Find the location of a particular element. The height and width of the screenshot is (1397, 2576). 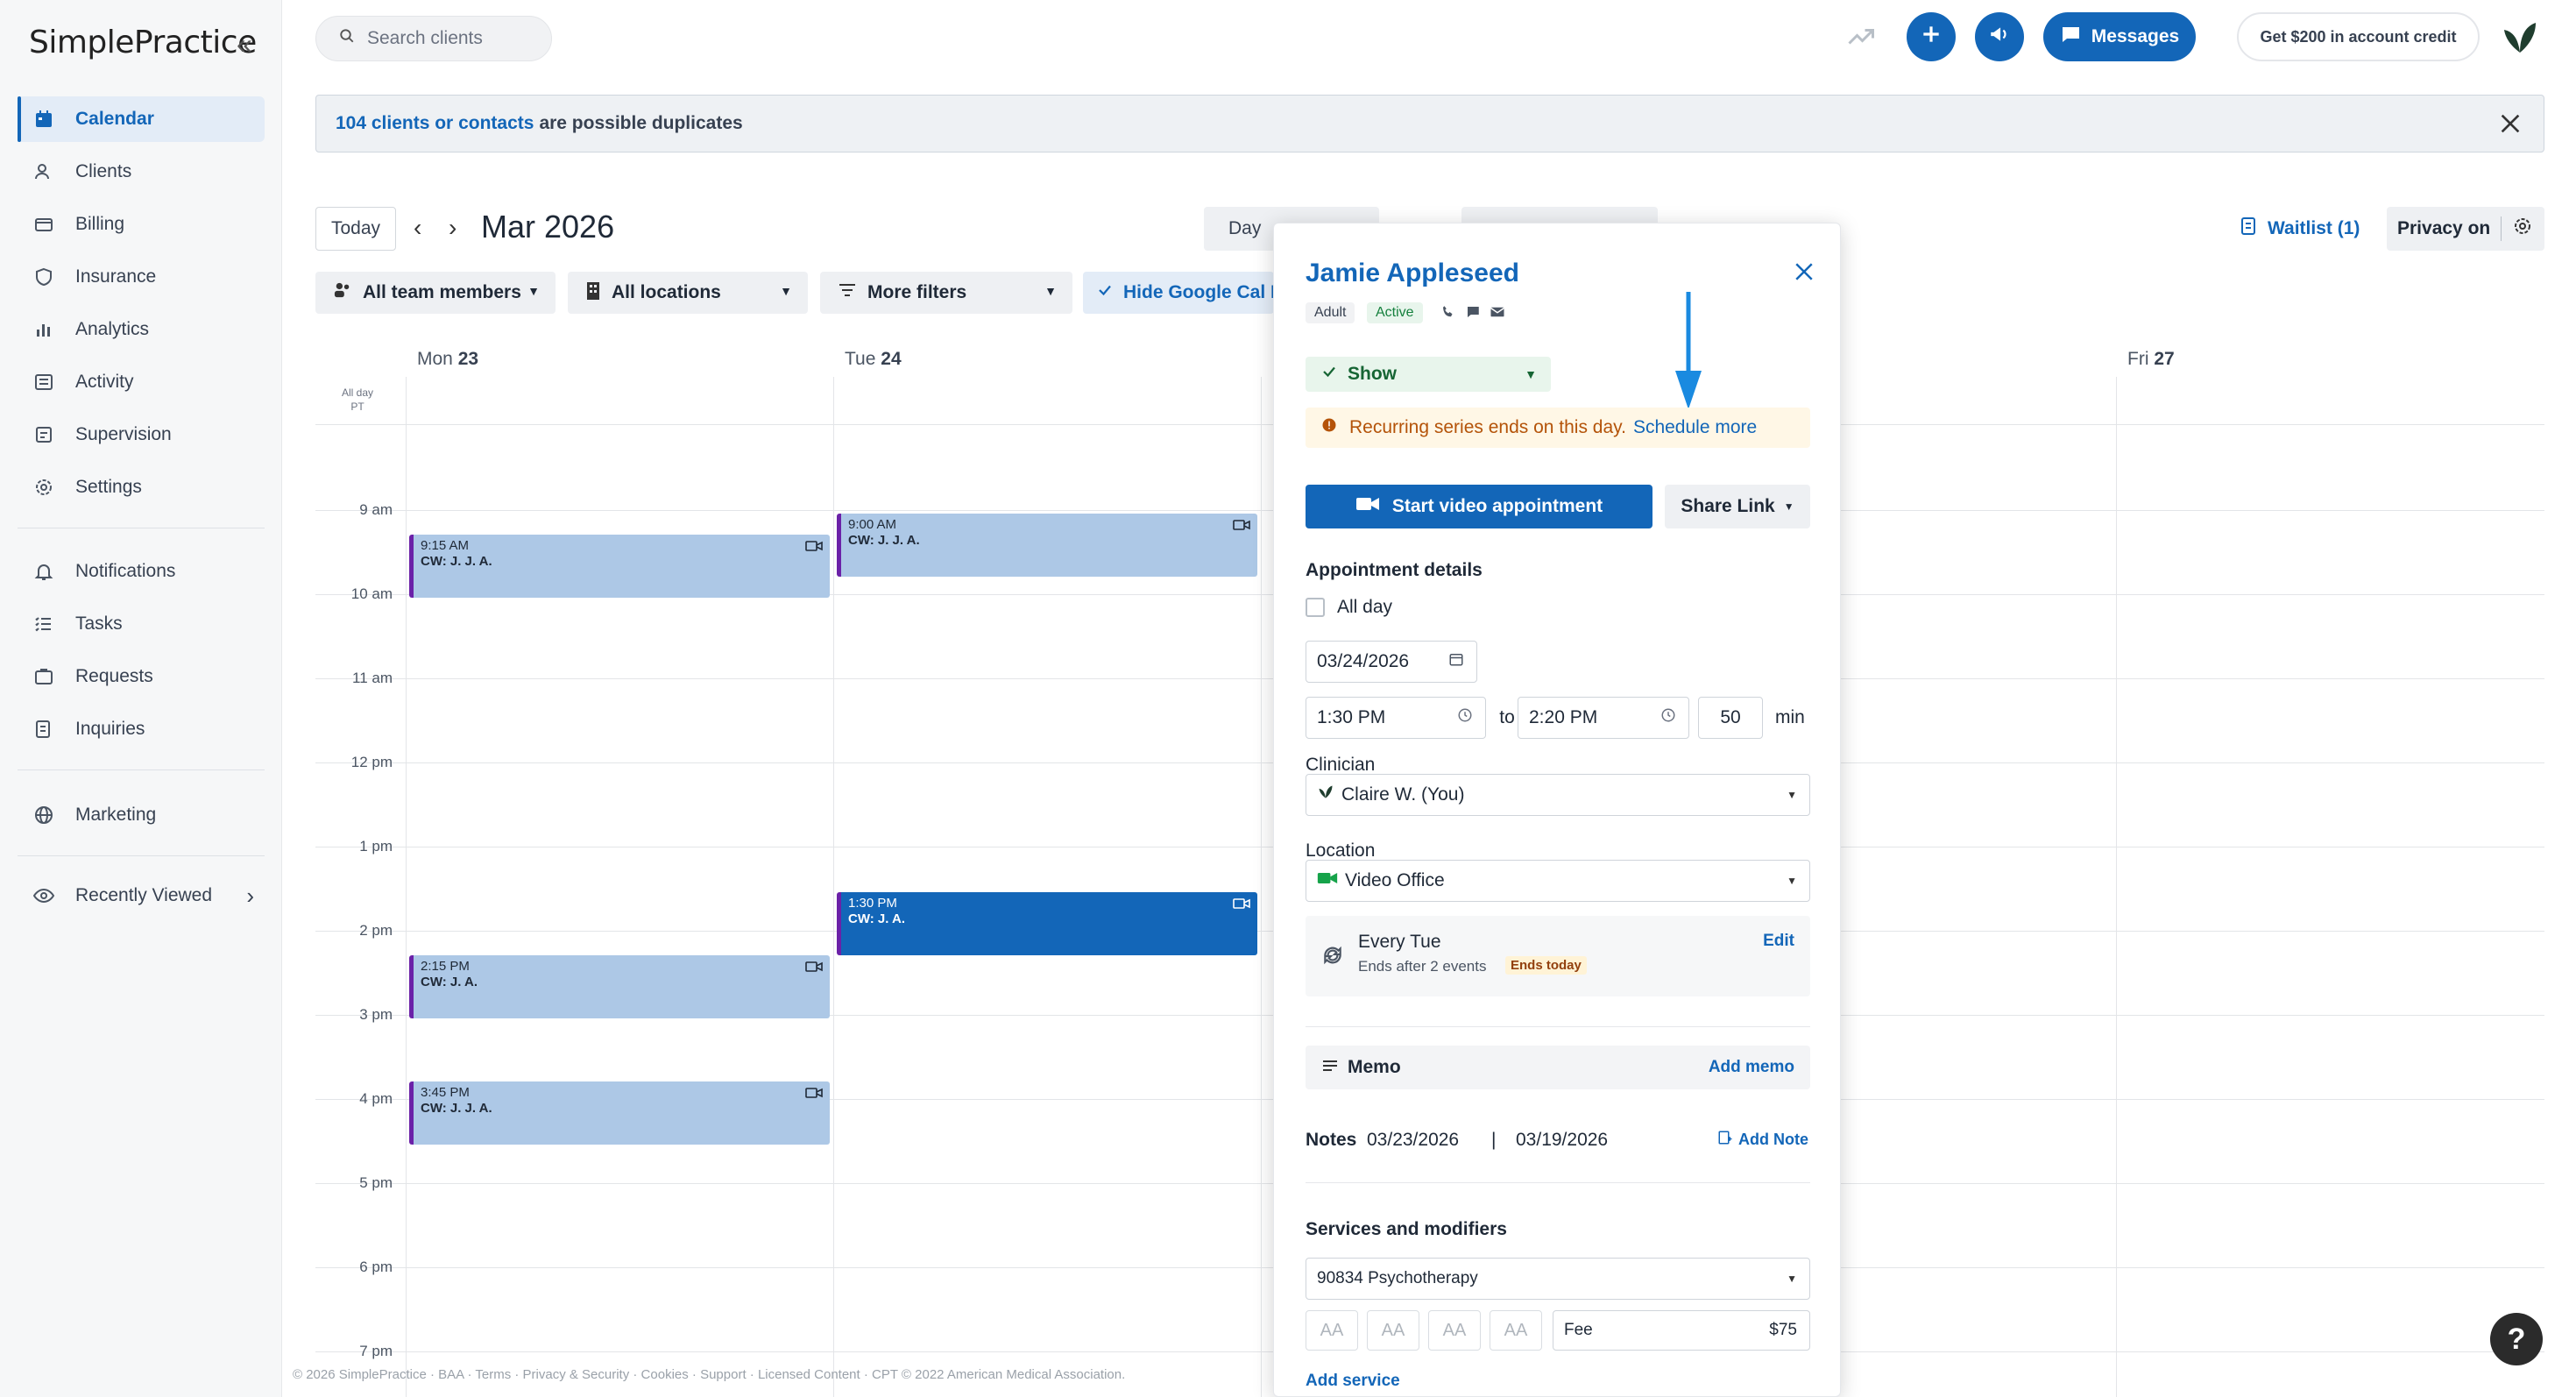

search-input: Search clients is located at coordinates (433, 38).